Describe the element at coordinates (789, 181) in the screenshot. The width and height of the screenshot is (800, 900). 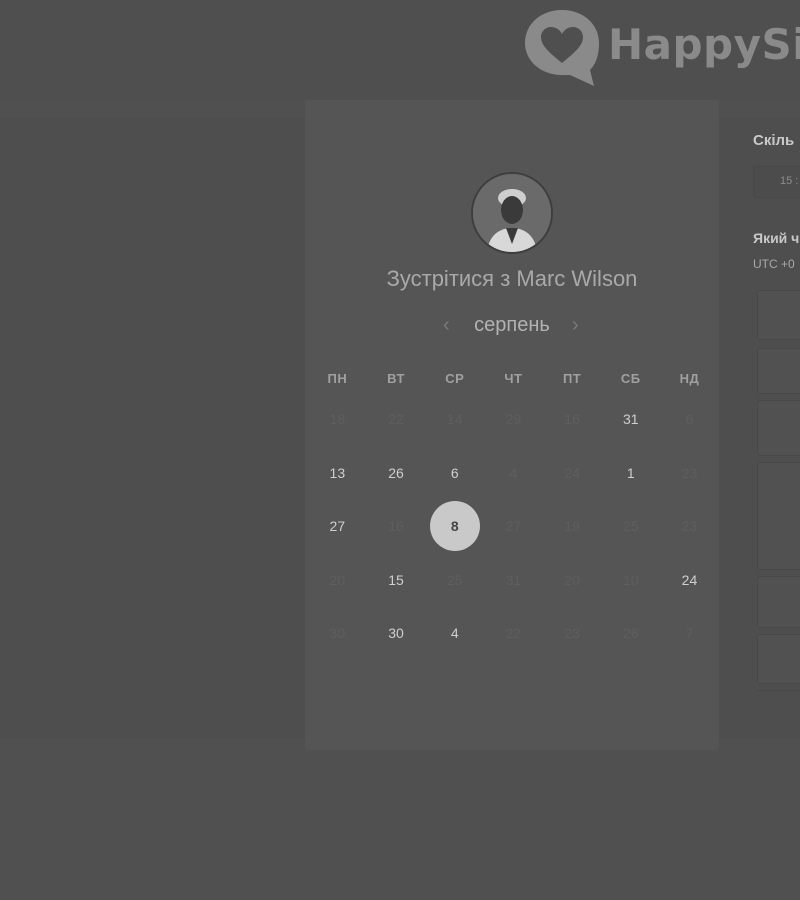
I see `duration-value: 15 :` at that location.